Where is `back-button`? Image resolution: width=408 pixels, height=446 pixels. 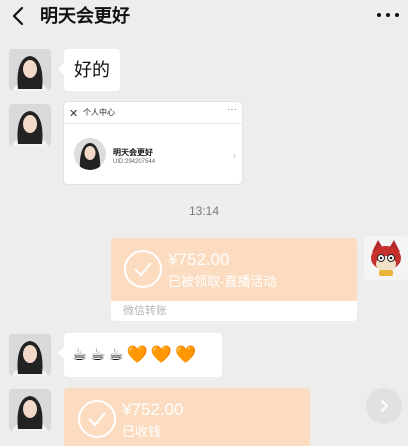
back-button is located at coordinates (19, 16).